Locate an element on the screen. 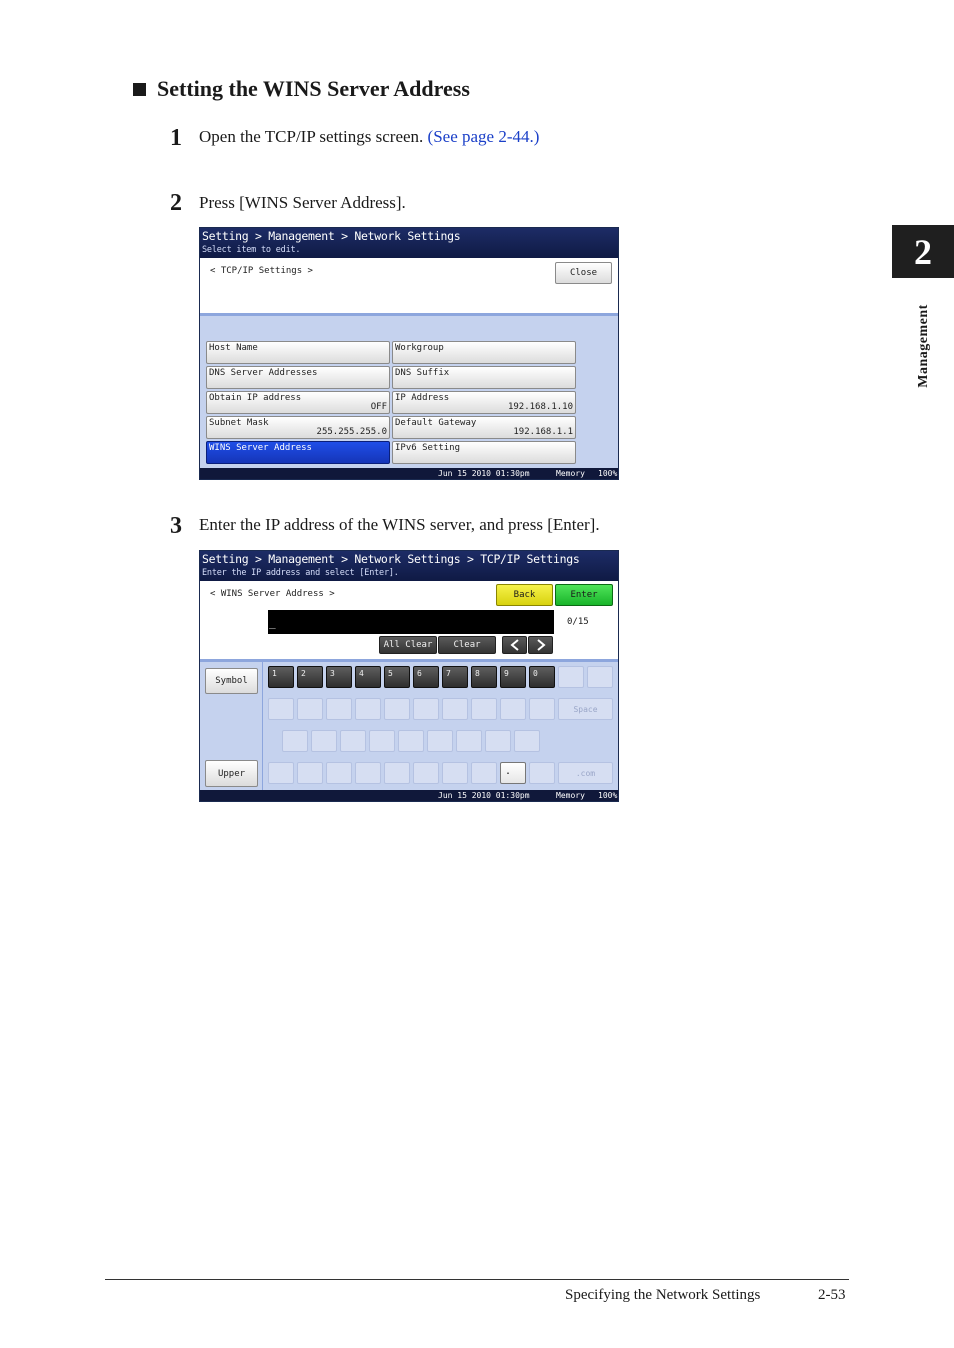  key-label: 3 is located at coordinates (332, 673).